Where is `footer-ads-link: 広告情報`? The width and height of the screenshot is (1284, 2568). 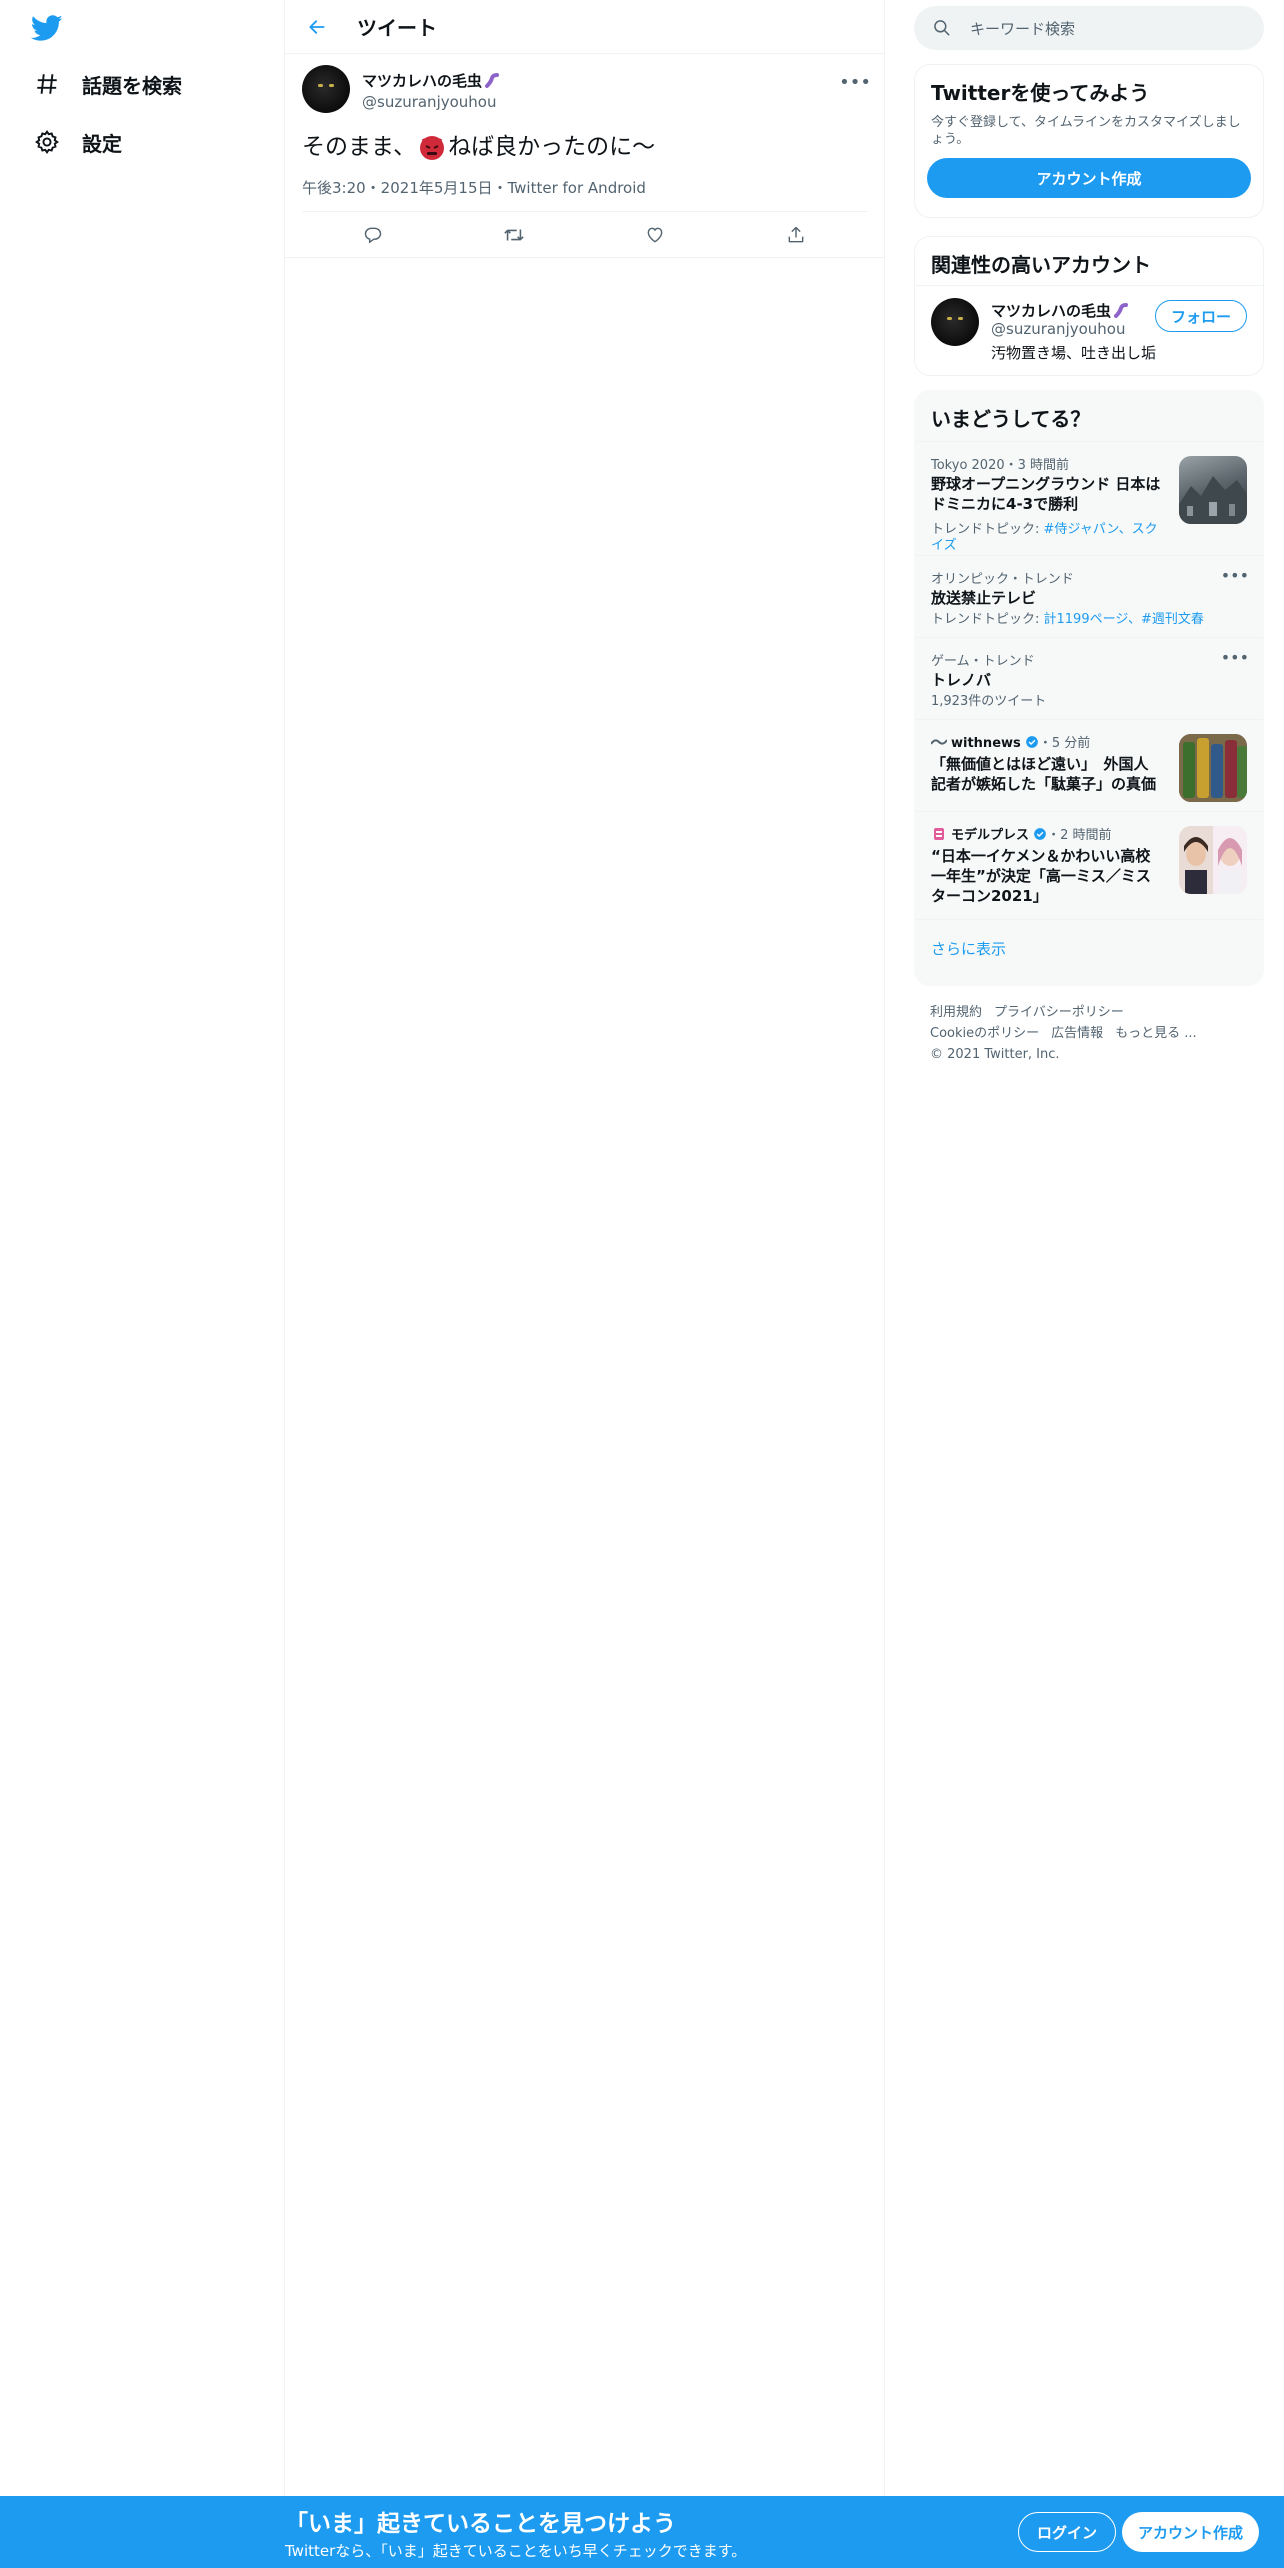
footer-ads-link: 広告情報 is located at coordinates (1077, 1033).